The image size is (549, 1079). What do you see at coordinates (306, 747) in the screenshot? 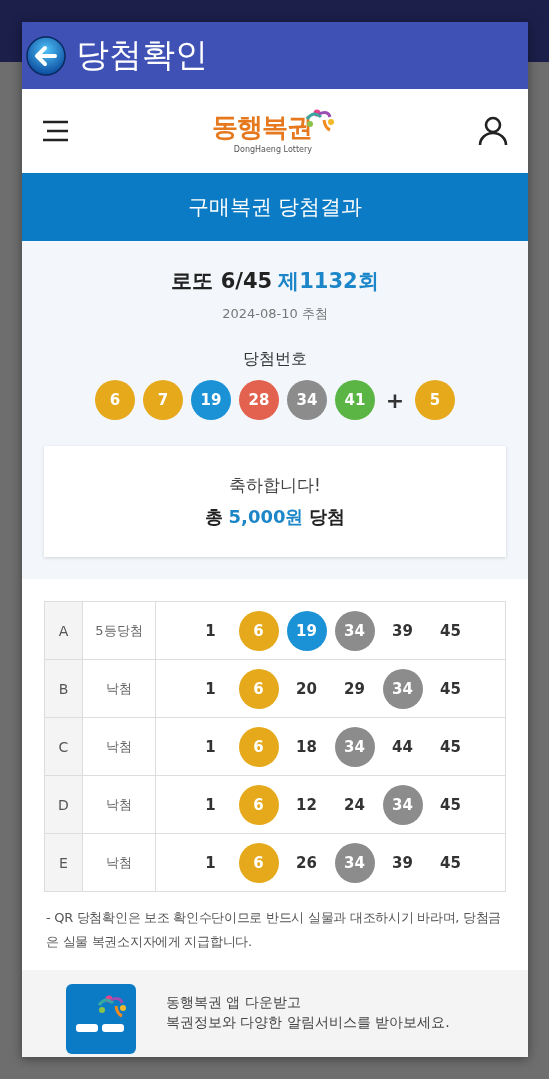
I see `ticket-number: 18` at bounding box center [306, 747].